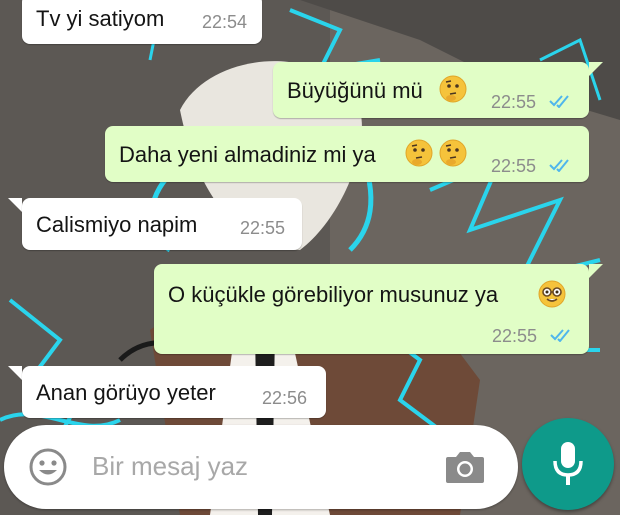 This screenshot has width=620, height=515. What do you see at coordinates (333, 294) in the screenshot?
I see `message-text: O küçükle görebiliyor musunuz ya` at bounding box center [333, 294].